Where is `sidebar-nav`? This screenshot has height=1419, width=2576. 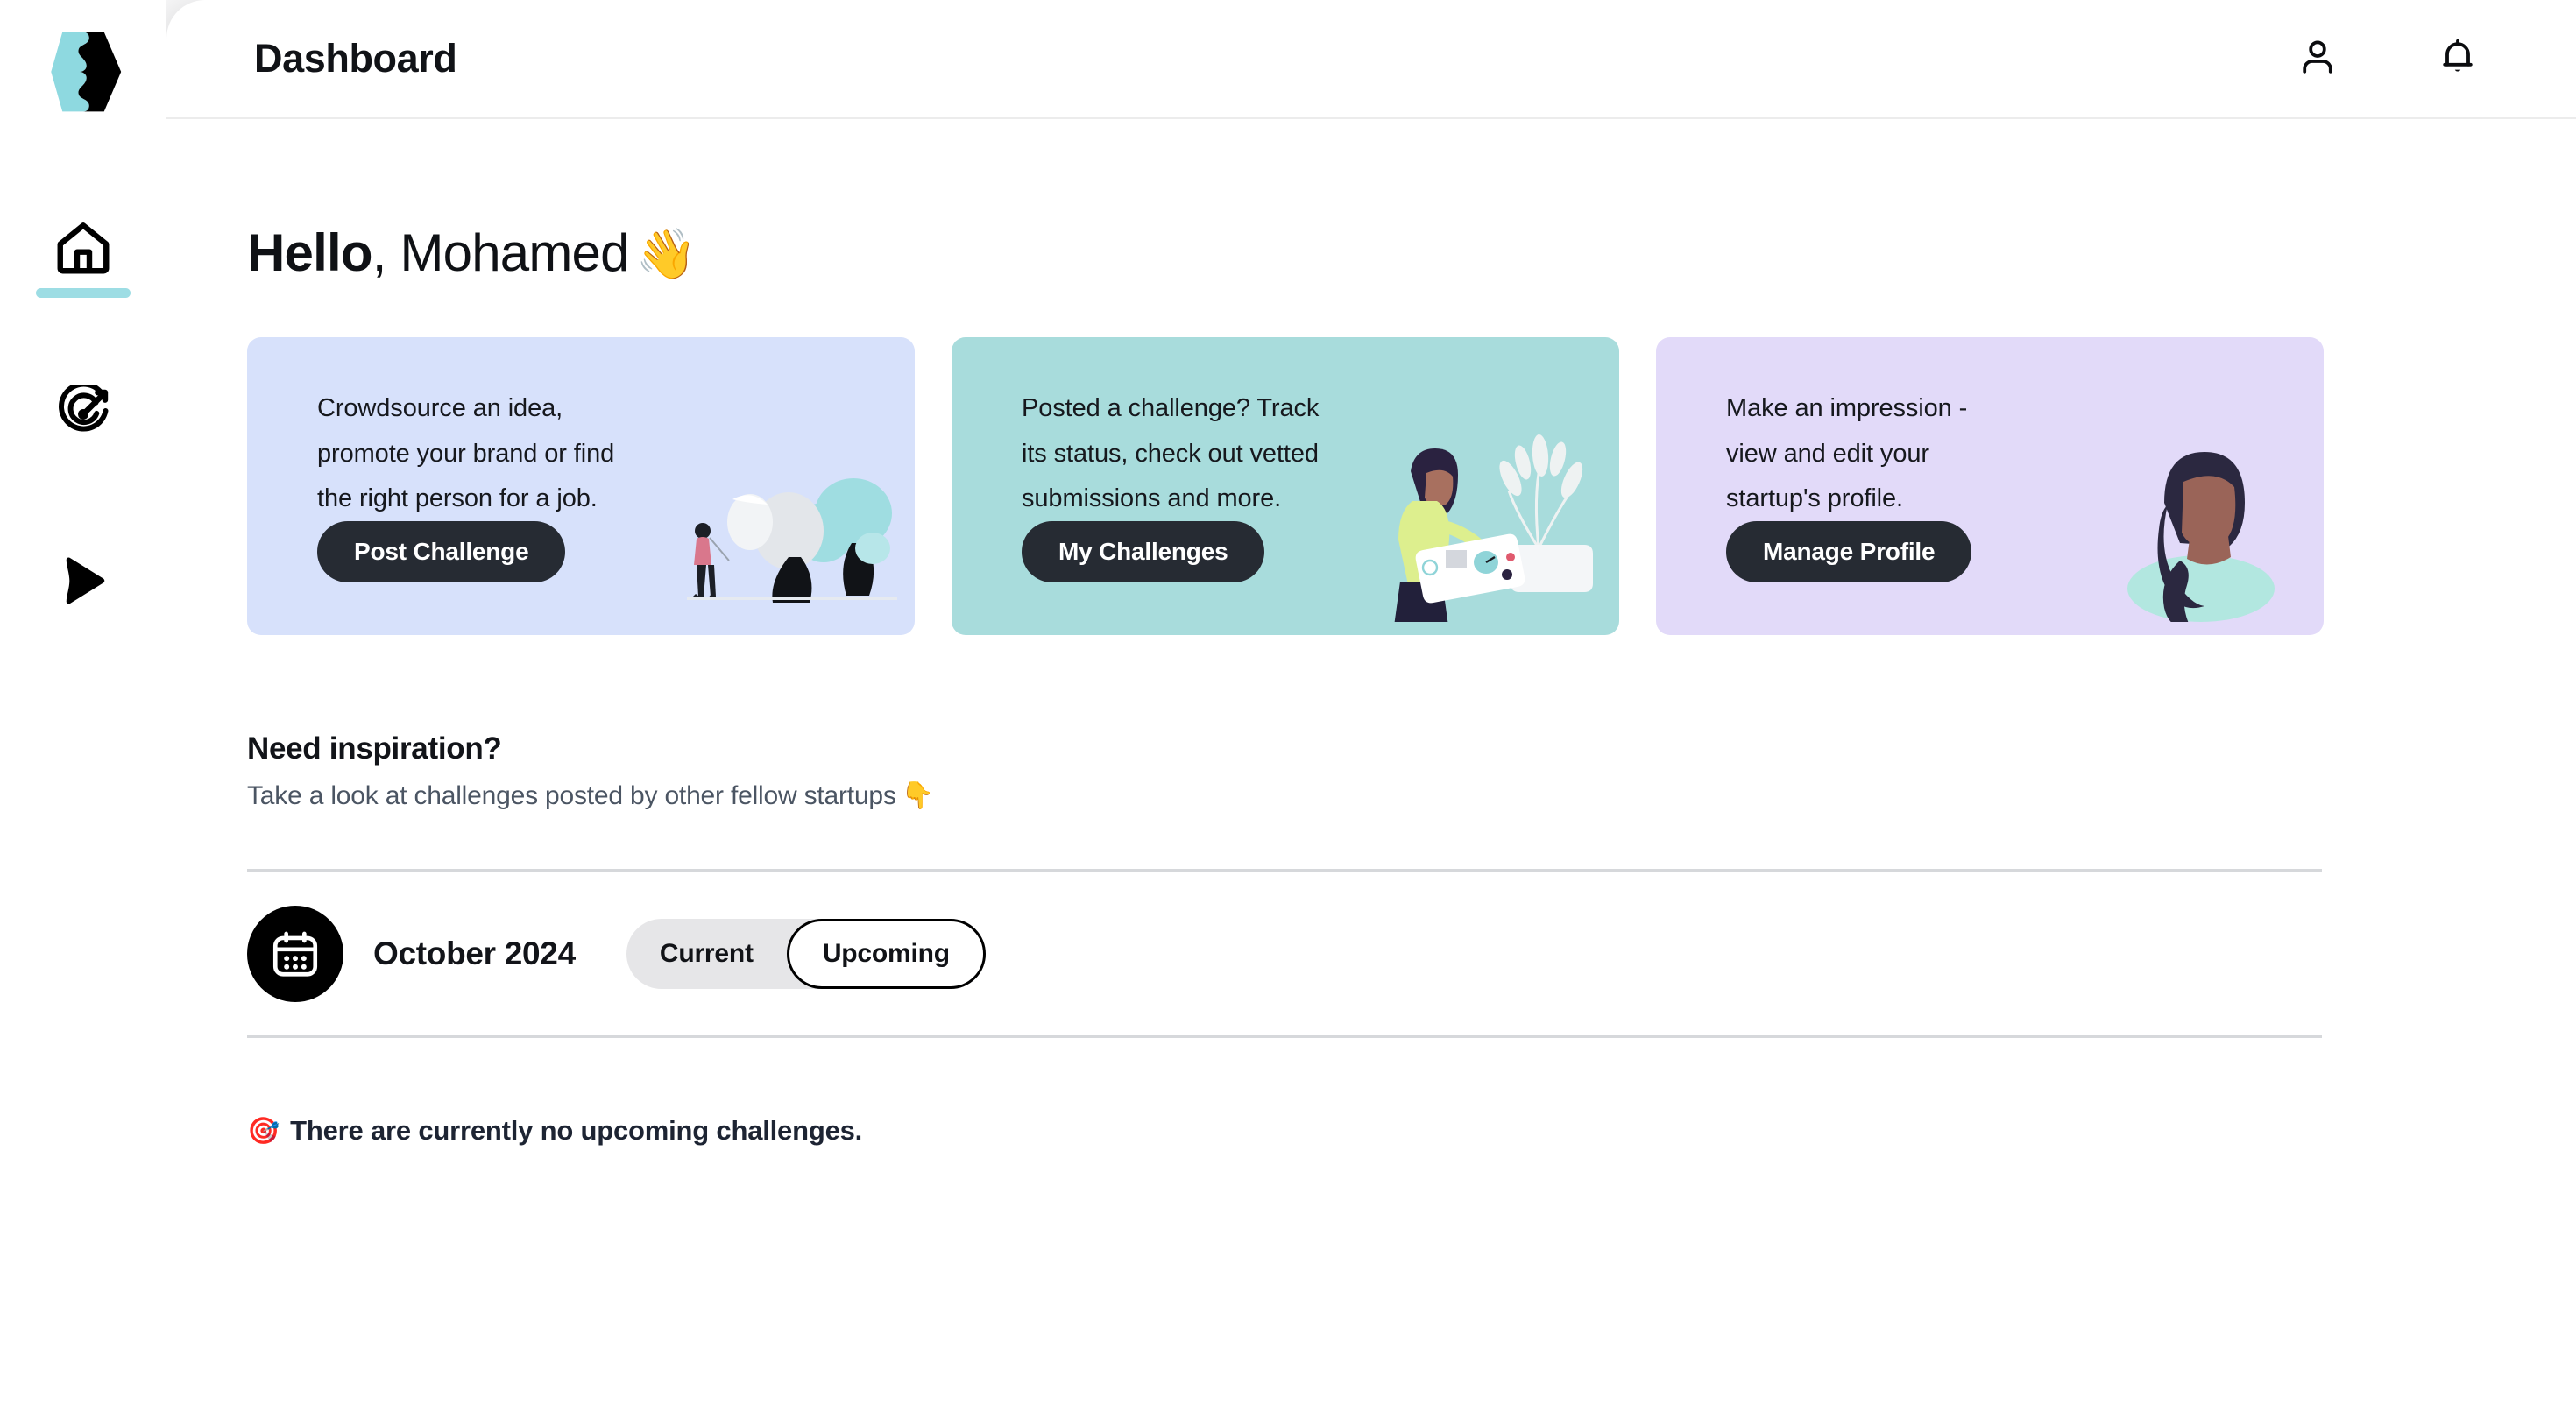
sidebar-nav is located at coordinates (83, 416).